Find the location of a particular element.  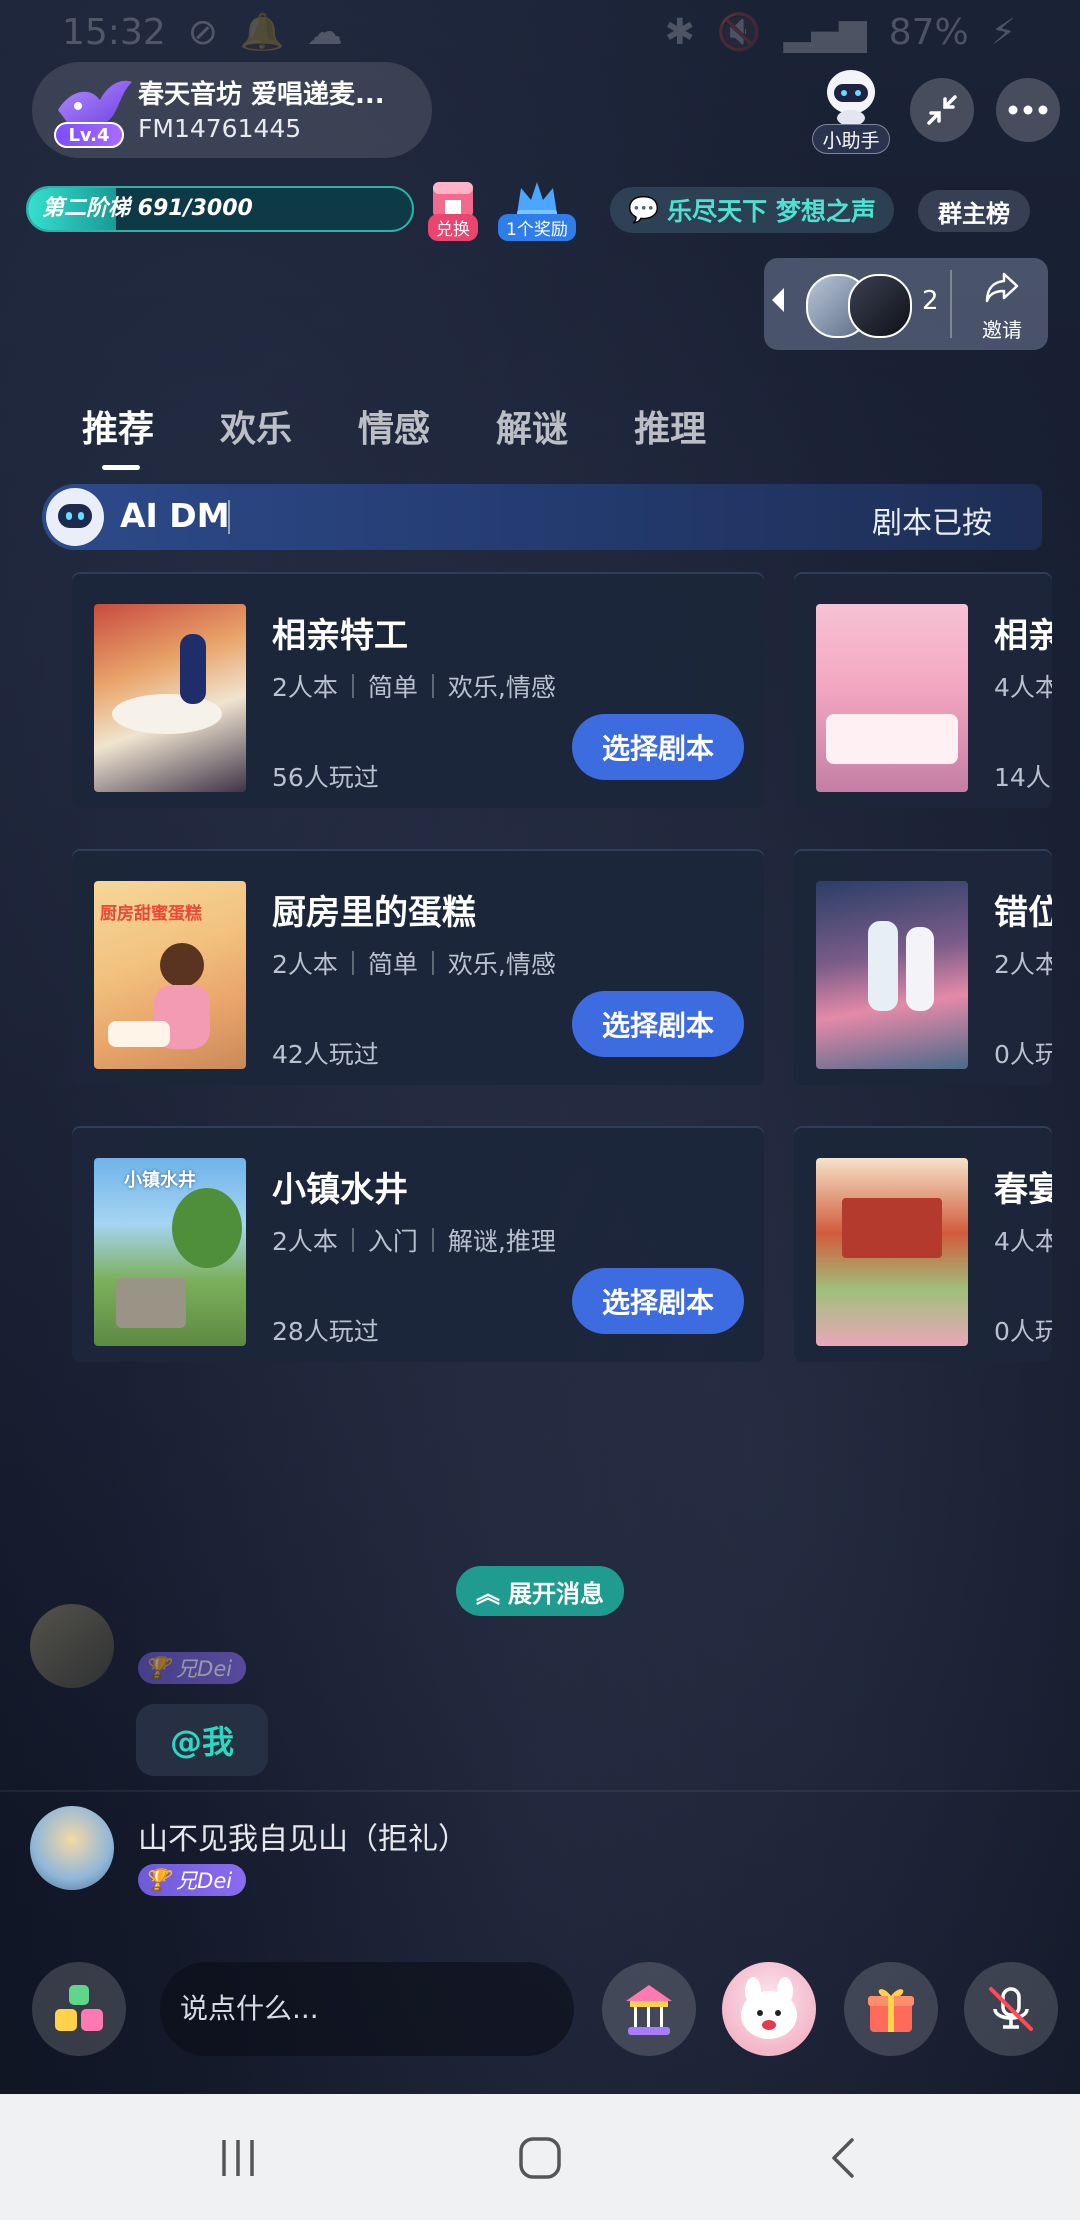

script-card: 相亲 4人本 14人 is located at coordinates (923, 690).